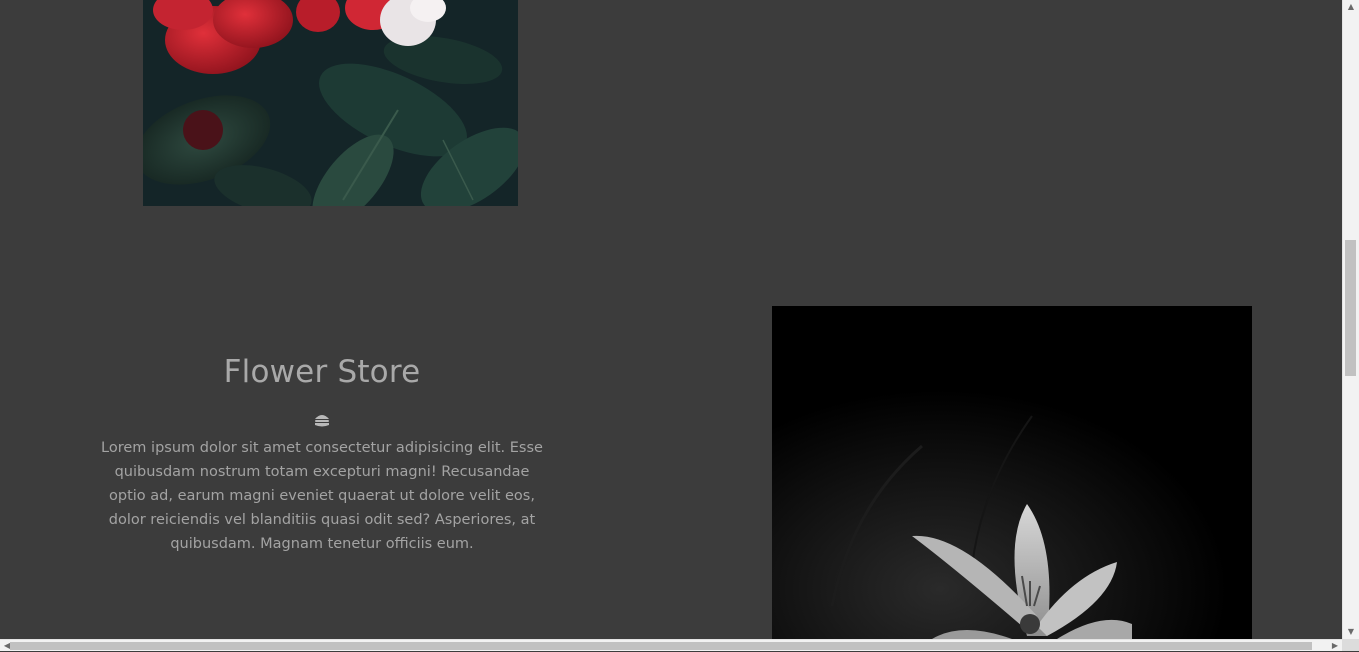 This screenshot has width=1359, height=652. I want to click on scroll-down-arrow-icon: ▼, so click(1351, 632).